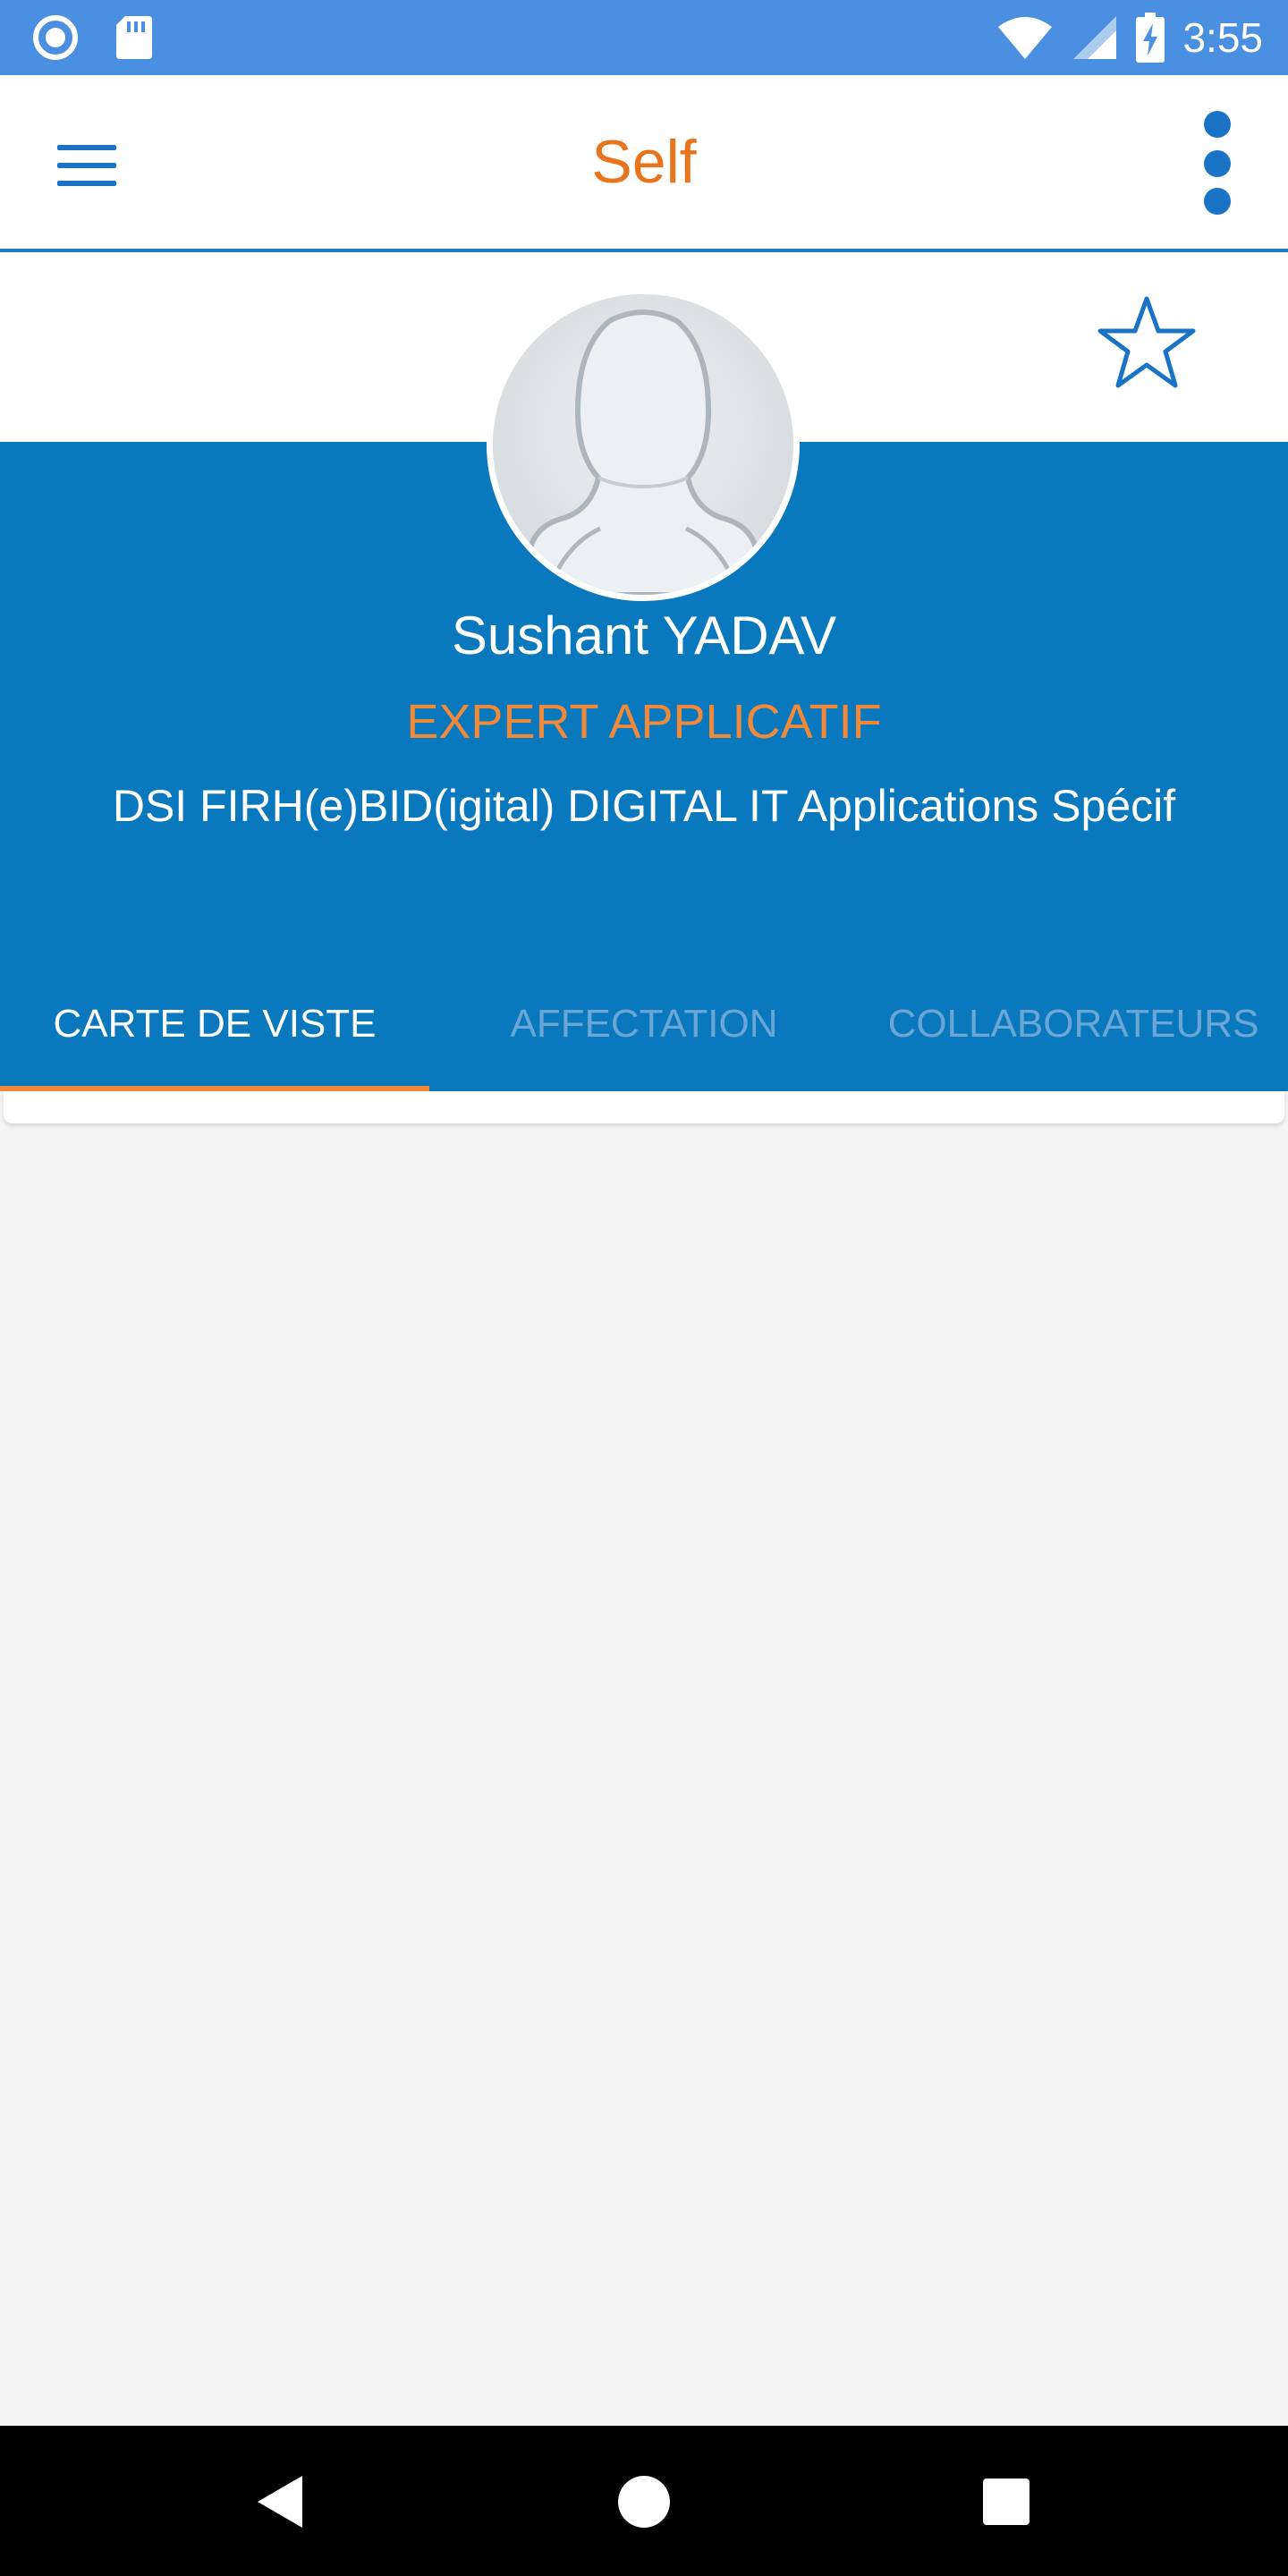 The width and height of the screenshot is (1288, 2576). Describe the element at coordinates (644, 635) in the screenshot. I see `profile-name: Sushant YADAV` at that location.